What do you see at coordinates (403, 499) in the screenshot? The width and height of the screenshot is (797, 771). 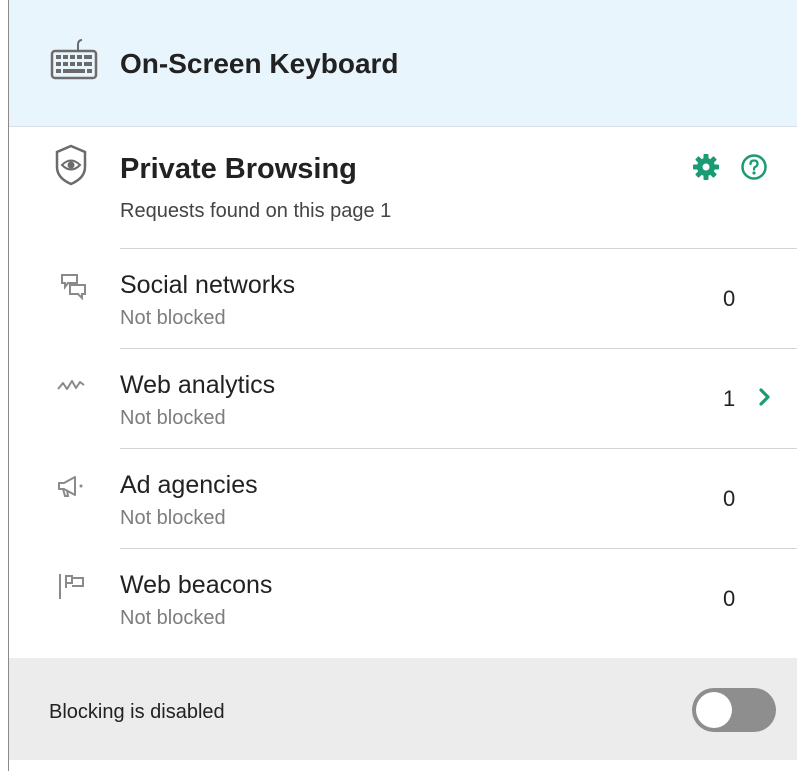 I see `category-row-ad-agencies: Ad agencies Not blocked 0` at bounding box center [403, 499].